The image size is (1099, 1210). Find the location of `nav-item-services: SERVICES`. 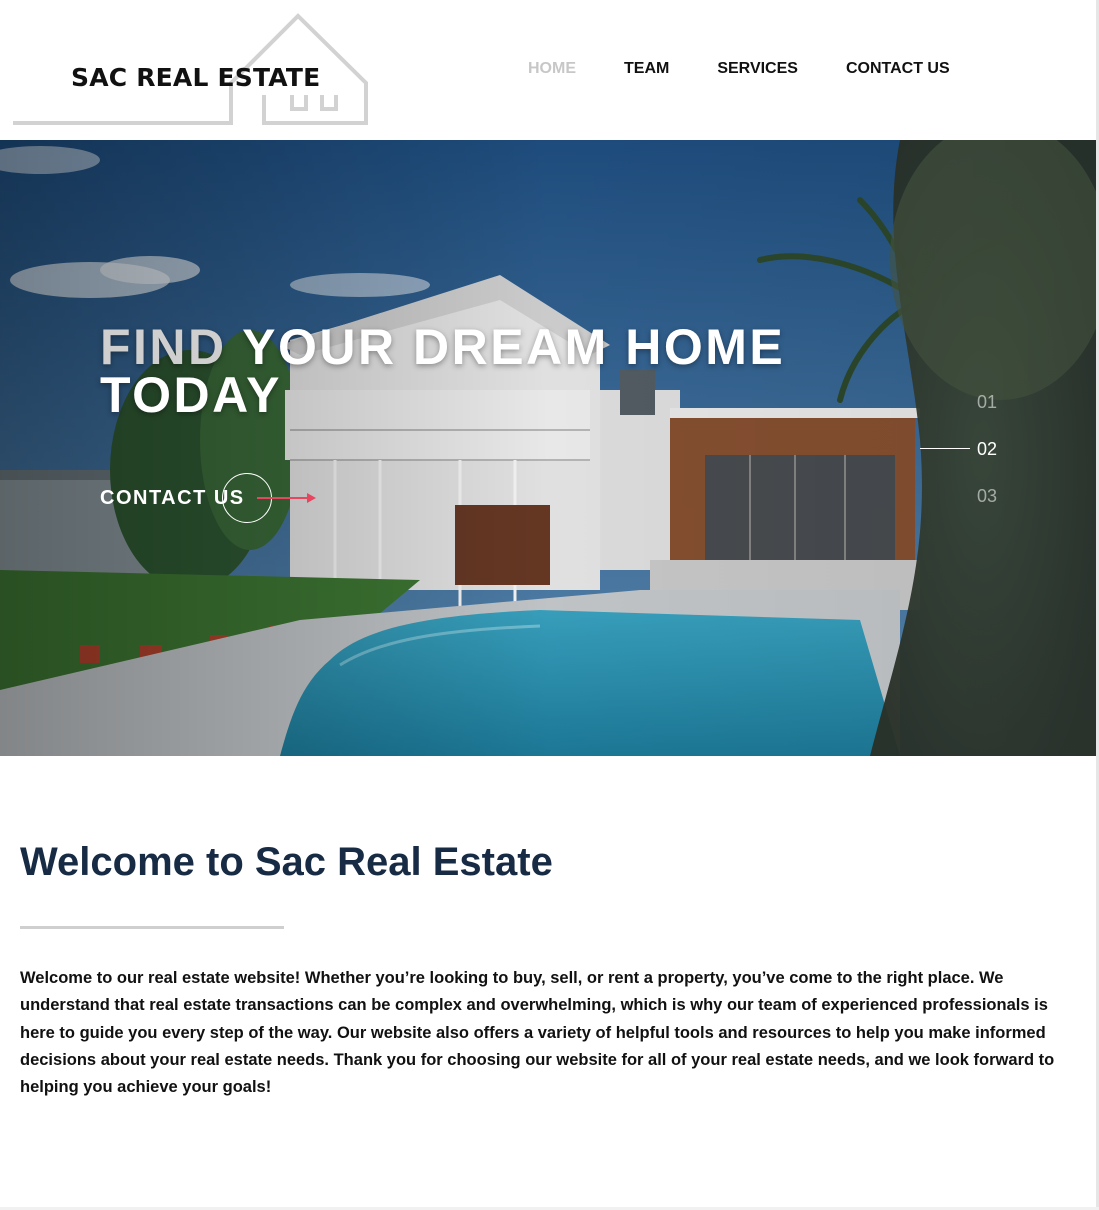

nav-item-services: SERVICES is located at coordinates (757, 69).